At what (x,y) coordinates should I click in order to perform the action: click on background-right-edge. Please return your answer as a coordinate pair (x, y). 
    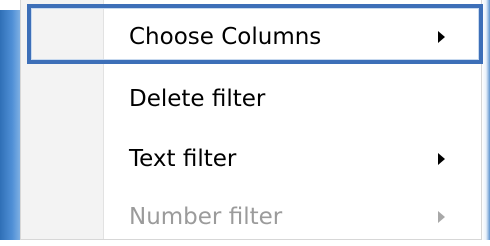
    Looking at the image, I should click on (486, 120).